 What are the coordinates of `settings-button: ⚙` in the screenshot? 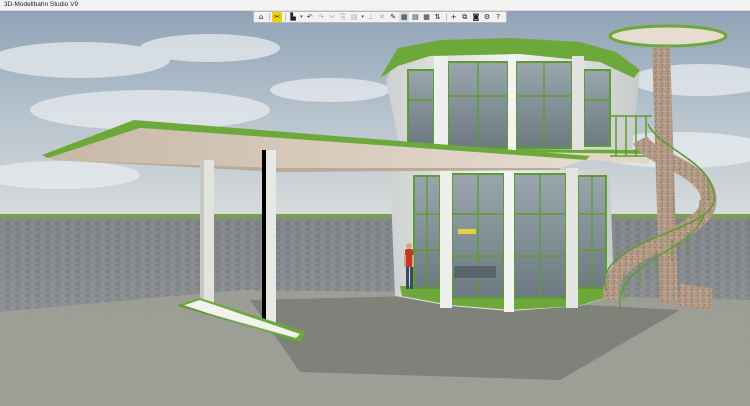 It's located at (487, 17).